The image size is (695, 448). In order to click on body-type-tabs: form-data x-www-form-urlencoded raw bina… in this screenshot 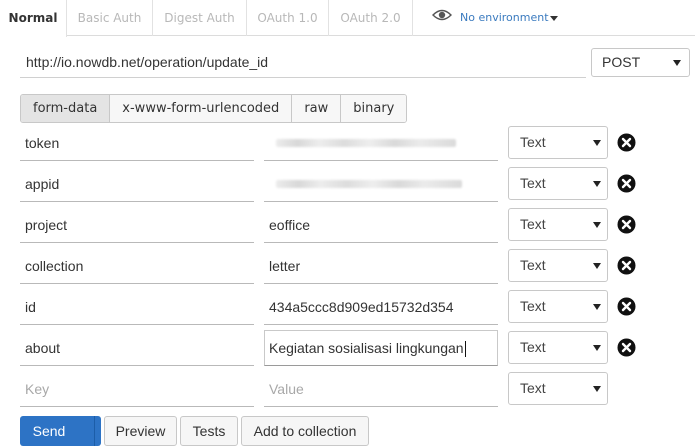, I will do `click(214, 108)`.